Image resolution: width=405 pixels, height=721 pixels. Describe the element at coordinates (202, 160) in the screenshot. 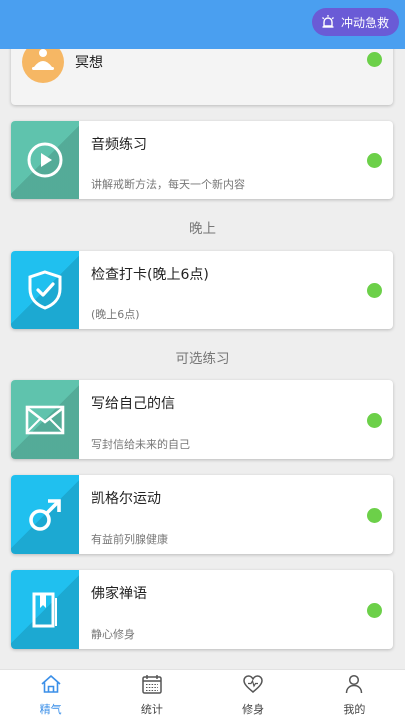

I see `card-audio-practice: 音频练习 讲解戒断方法，每天一个新内容` at that location.